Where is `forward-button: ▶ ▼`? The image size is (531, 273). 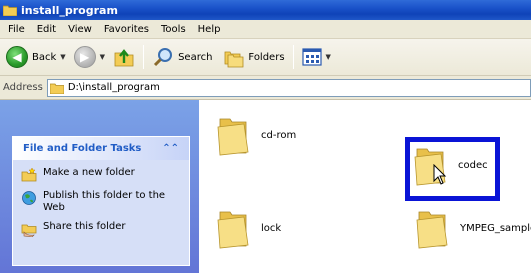 forward-button: ▶ ▼ is located at coordinates (89, 57).